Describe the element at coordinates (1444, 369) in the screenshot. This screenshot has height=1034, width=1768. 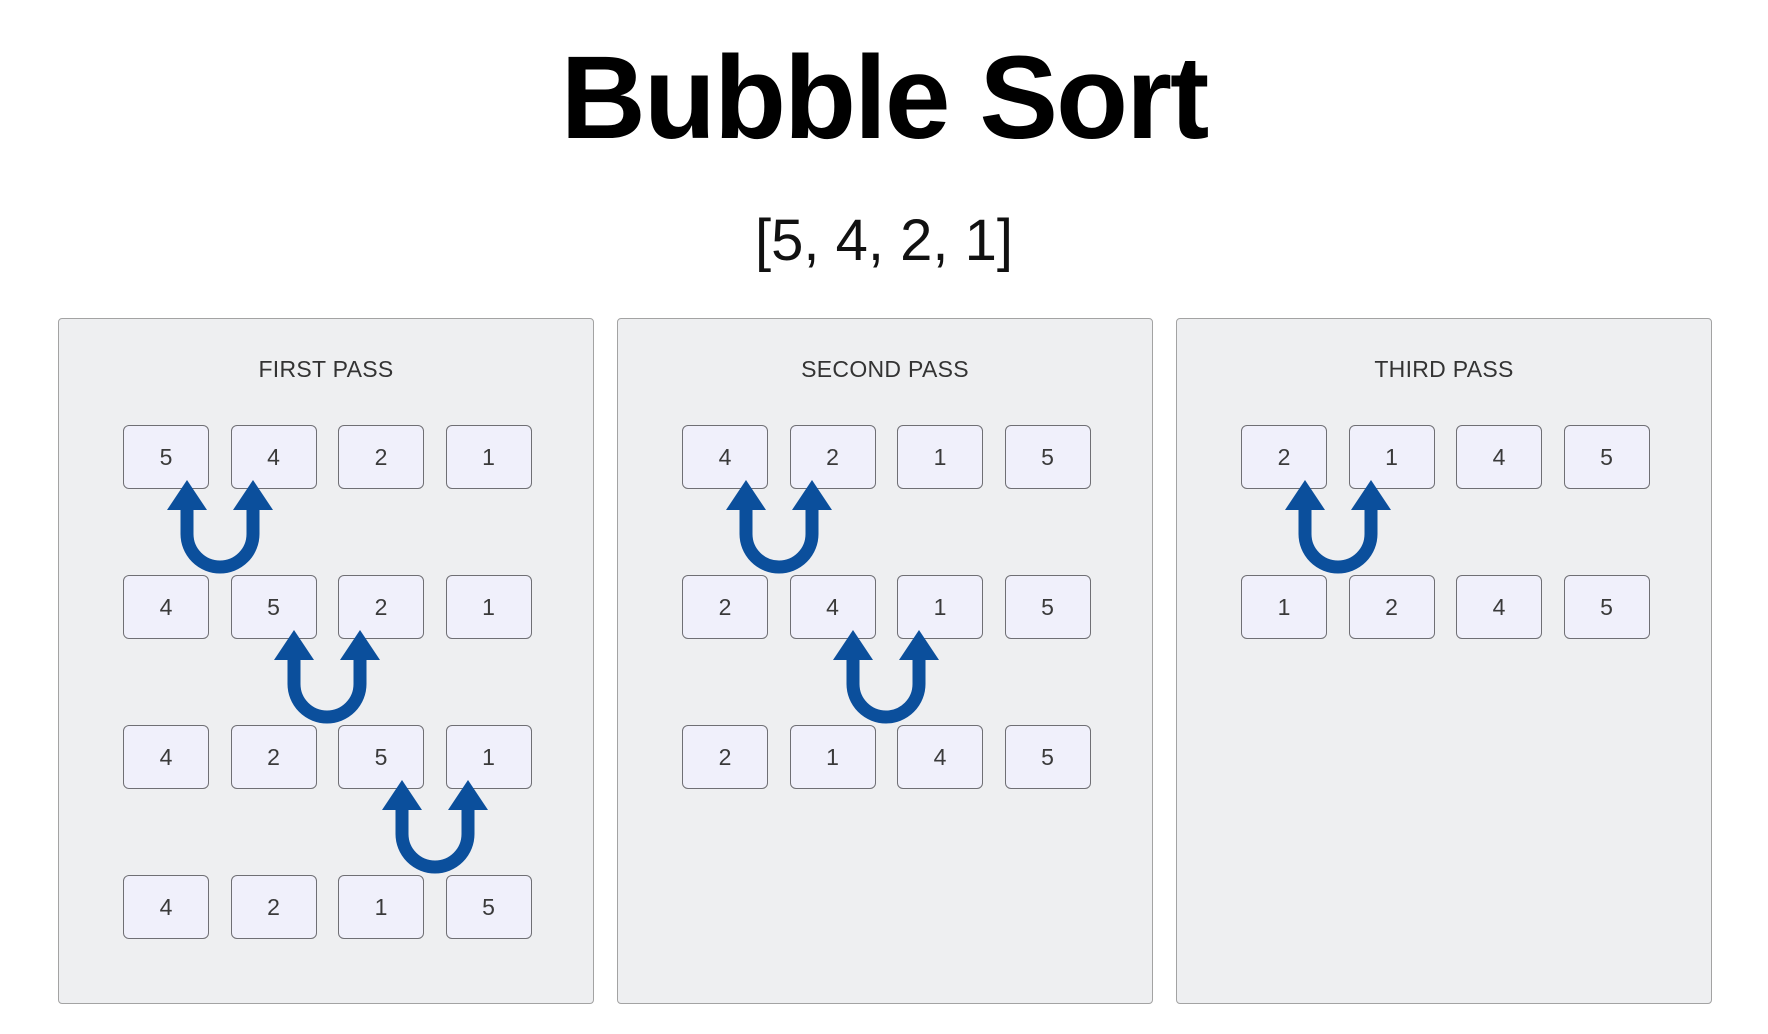
I see `pass-title: THIRD PASS` at that location.